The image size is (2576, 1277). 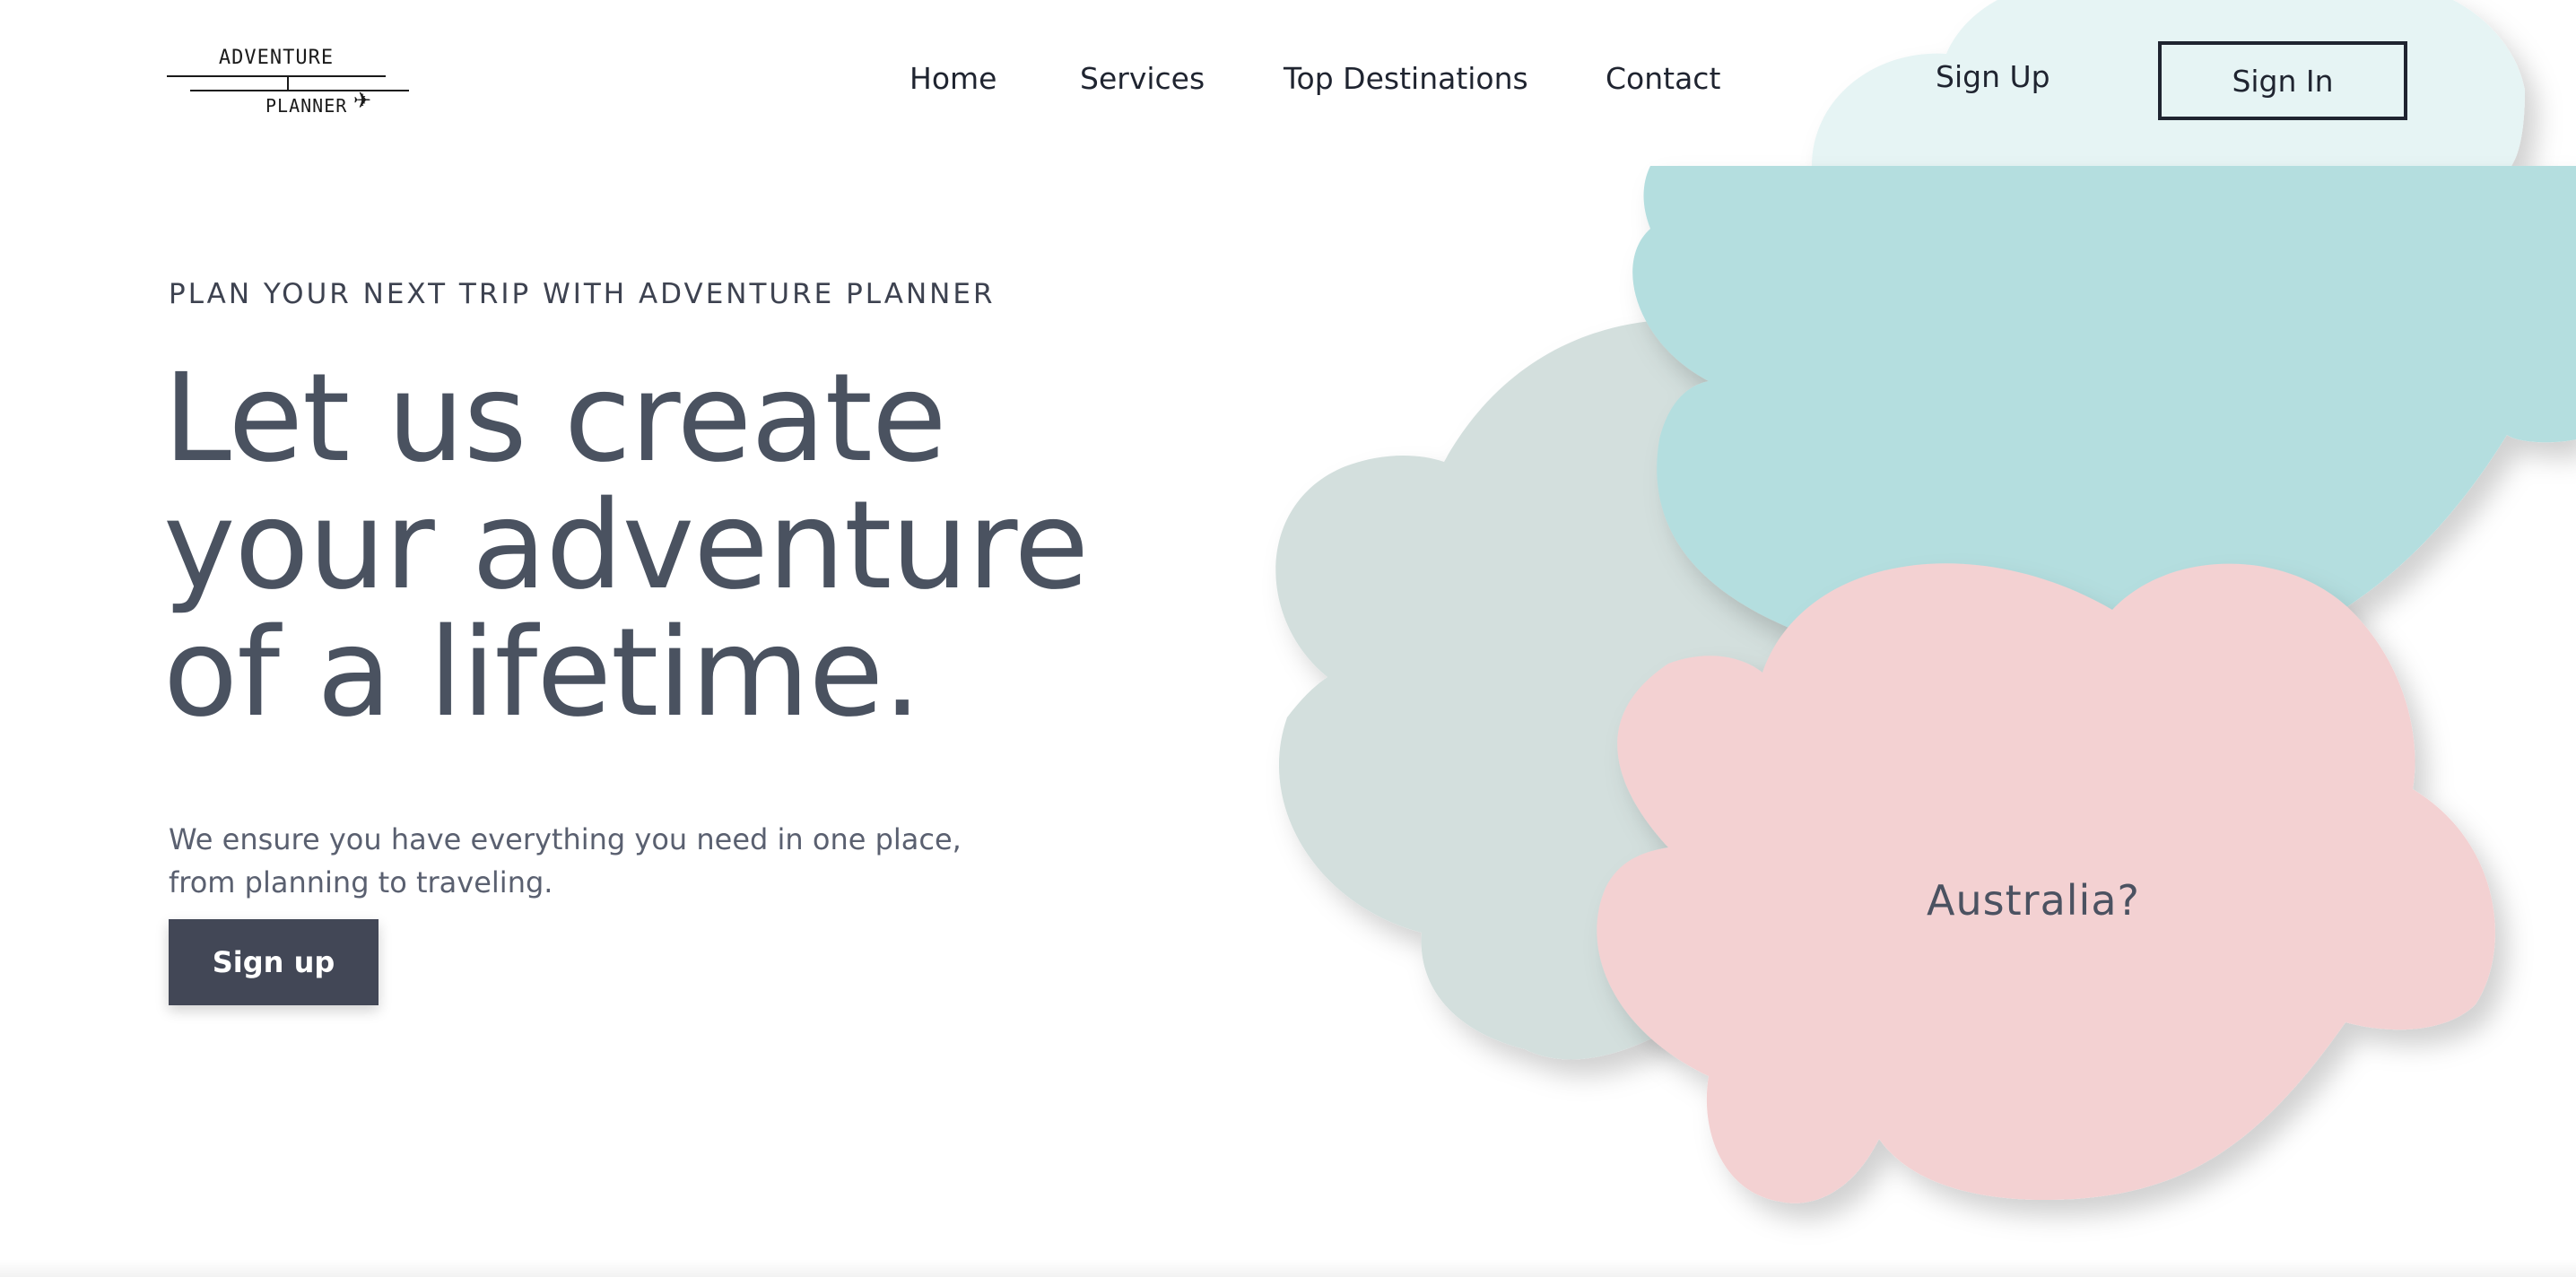 I want to click on brand-logo: ADVENTURE PLANNER ✈, so click(x=289, y=79).